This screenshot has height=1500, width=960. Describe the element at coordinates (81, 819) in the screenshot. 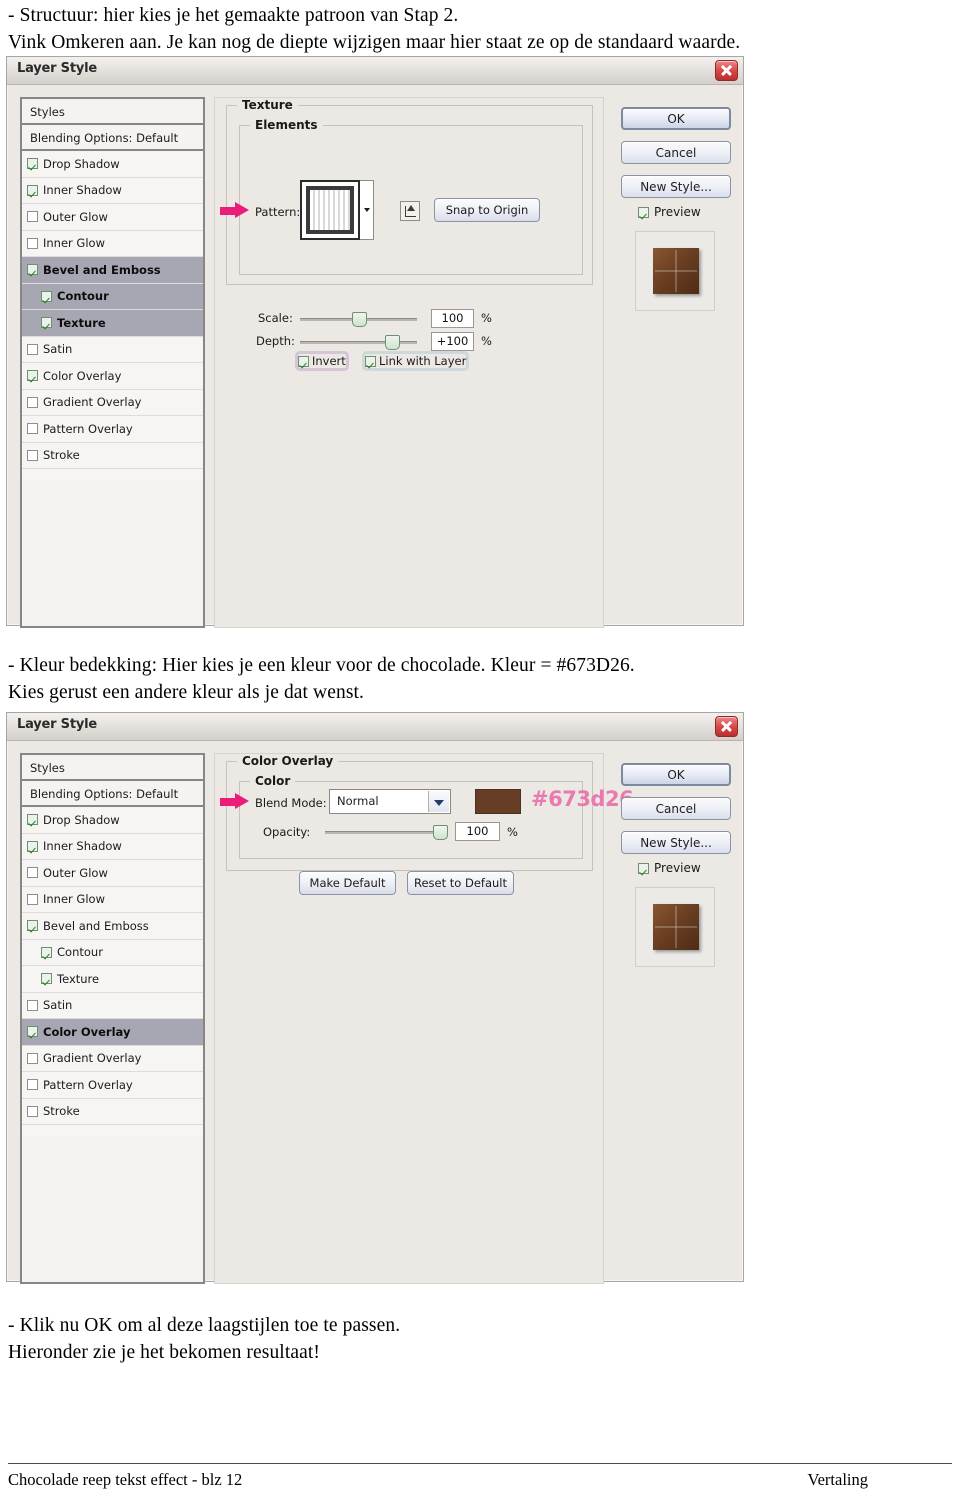

I see `effect-label: Drop Shadow` at that location.